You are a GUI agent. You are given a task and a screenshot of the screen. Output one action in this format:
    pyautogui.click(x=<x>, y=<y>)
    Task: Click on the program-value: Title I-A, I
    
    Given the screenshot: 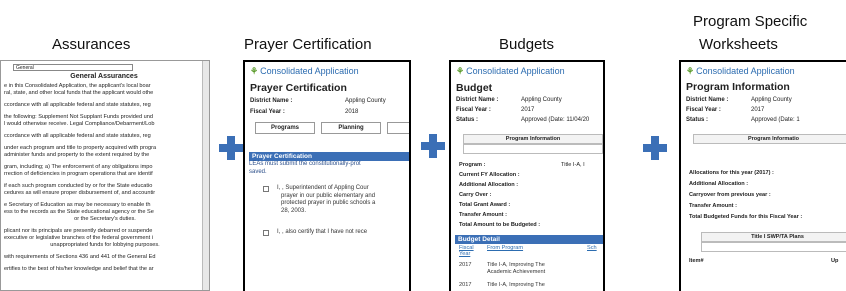 What is the action you would take?
    pyautogui.click(x=573, y=165)
    